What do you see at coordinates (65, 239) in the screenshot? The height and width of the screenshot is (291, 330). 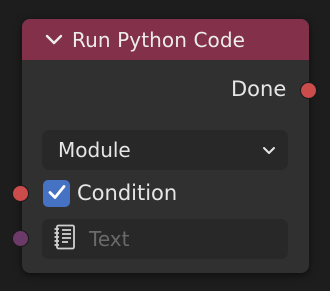 I see `text-block-icon` at bounding box center [65, 239].